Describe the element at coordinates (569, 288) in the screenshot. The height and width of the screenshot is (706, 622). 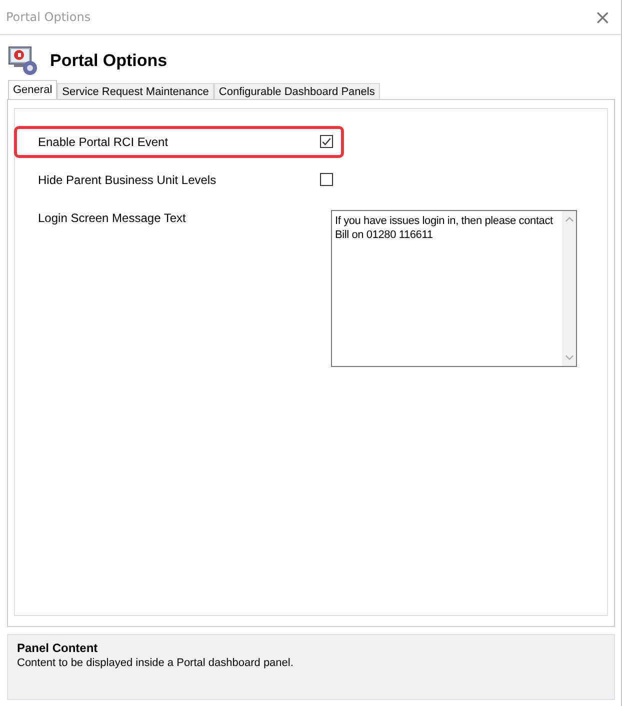
I see `scrollbar` at that location.